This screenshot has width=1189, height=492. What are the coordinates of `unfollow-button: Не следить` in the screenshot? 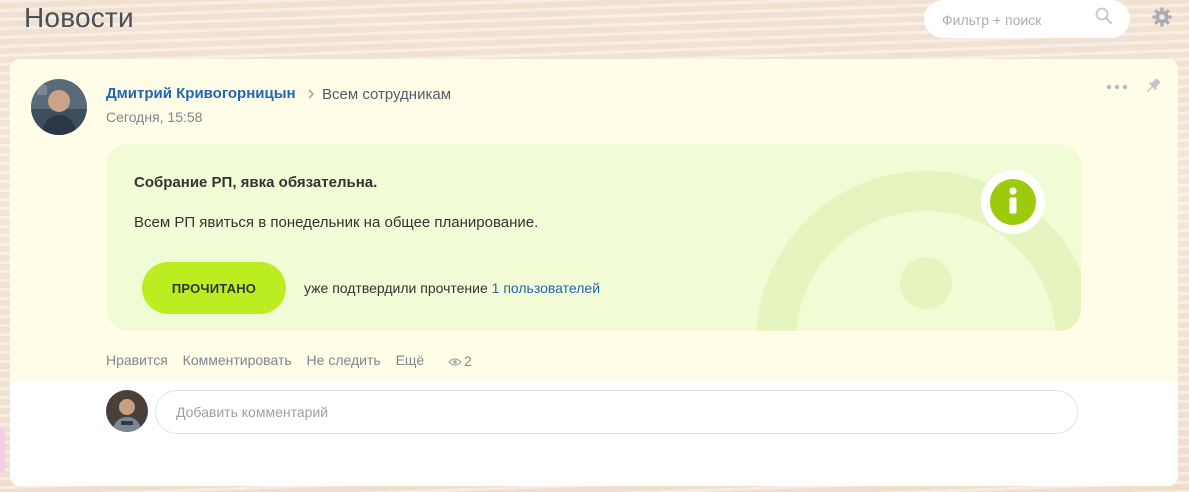 It's located at (344, 360).